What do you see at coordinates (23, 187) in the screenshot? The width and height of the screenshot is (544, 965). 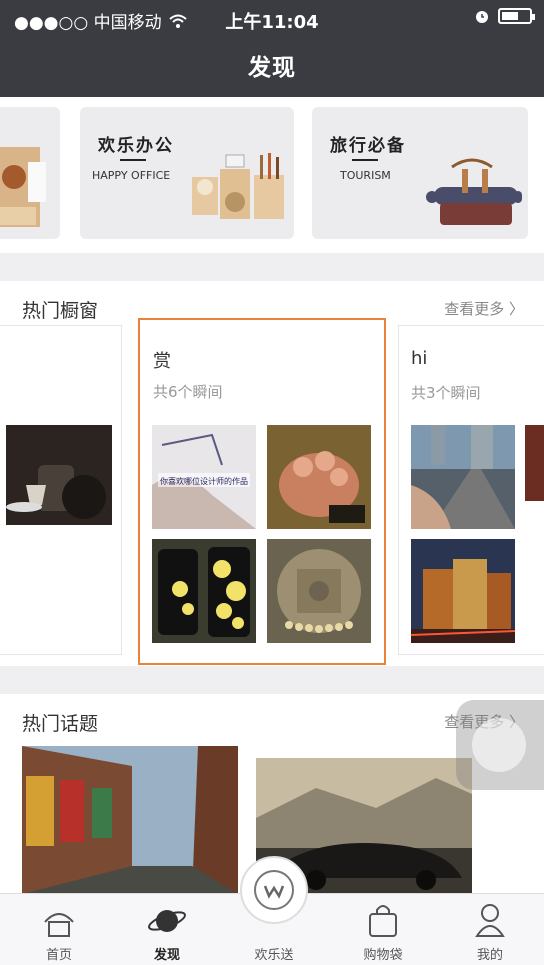 I see `category-image` at bounding box center [23, 187].